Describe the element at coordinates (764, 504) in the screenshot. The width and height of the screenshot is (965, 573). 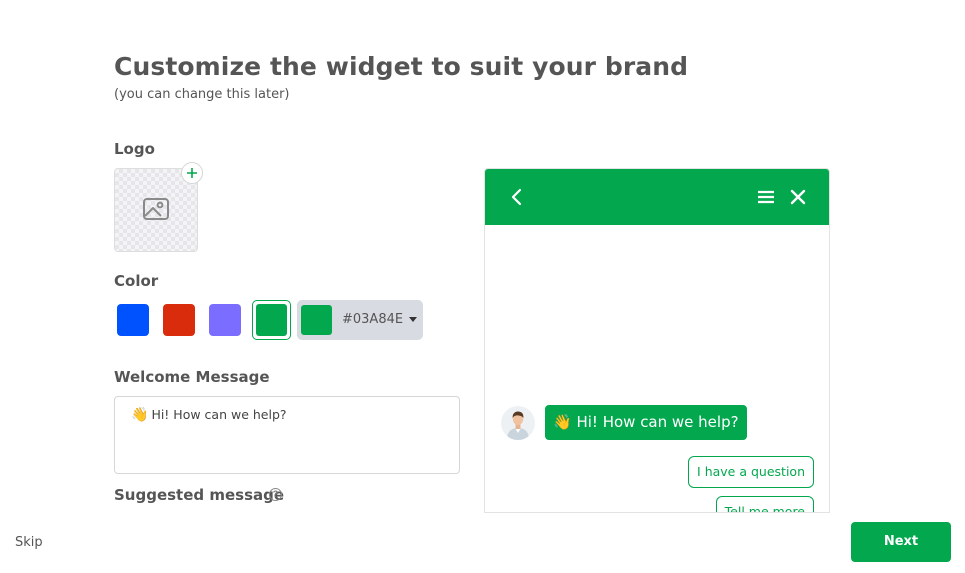
I see `suggestion-chip: Tell me more` at that location.